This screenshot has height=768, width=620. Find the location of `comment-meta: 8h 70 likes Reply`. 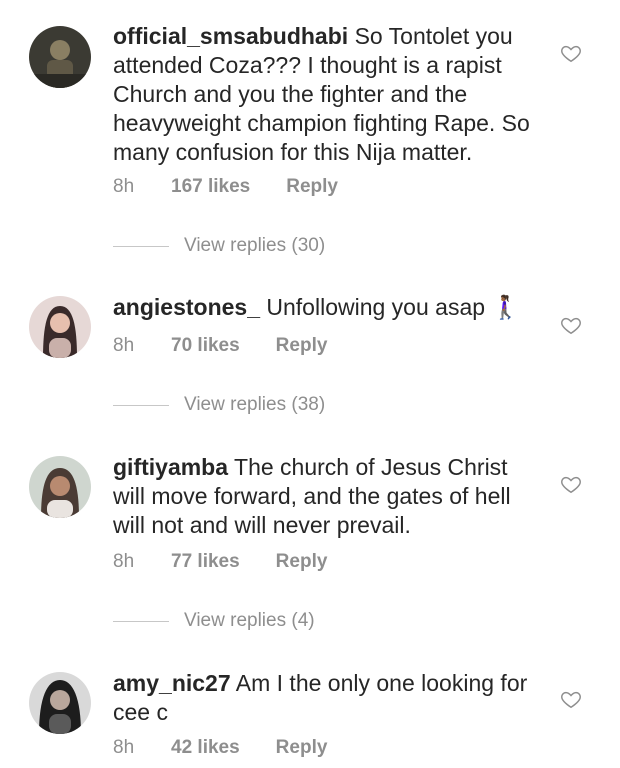

comment-meta: 8h 70 likes Reply is located at coordinates (220, 346).